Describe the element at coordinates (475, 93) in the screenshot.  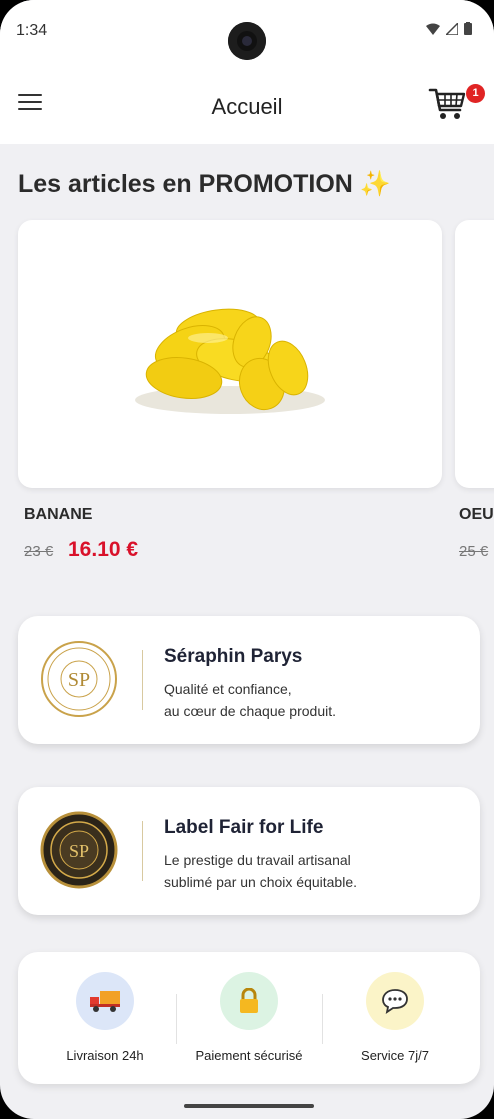
I see `cart-count-badge: 1` at that location.